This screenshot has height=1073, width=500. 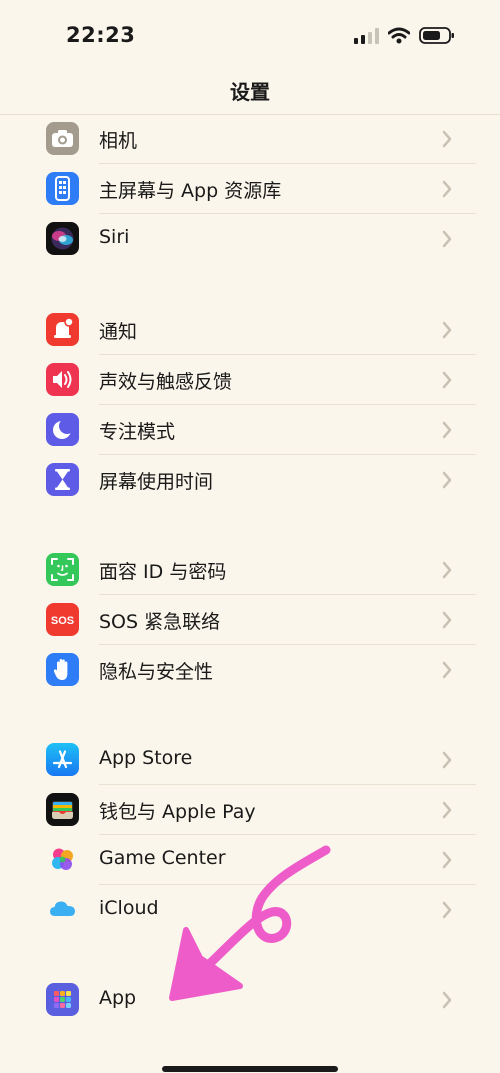 What do you see at coordinates (62, 809) in the screenshot?
I see `wallet-icon` at bounding box center [62, 809].